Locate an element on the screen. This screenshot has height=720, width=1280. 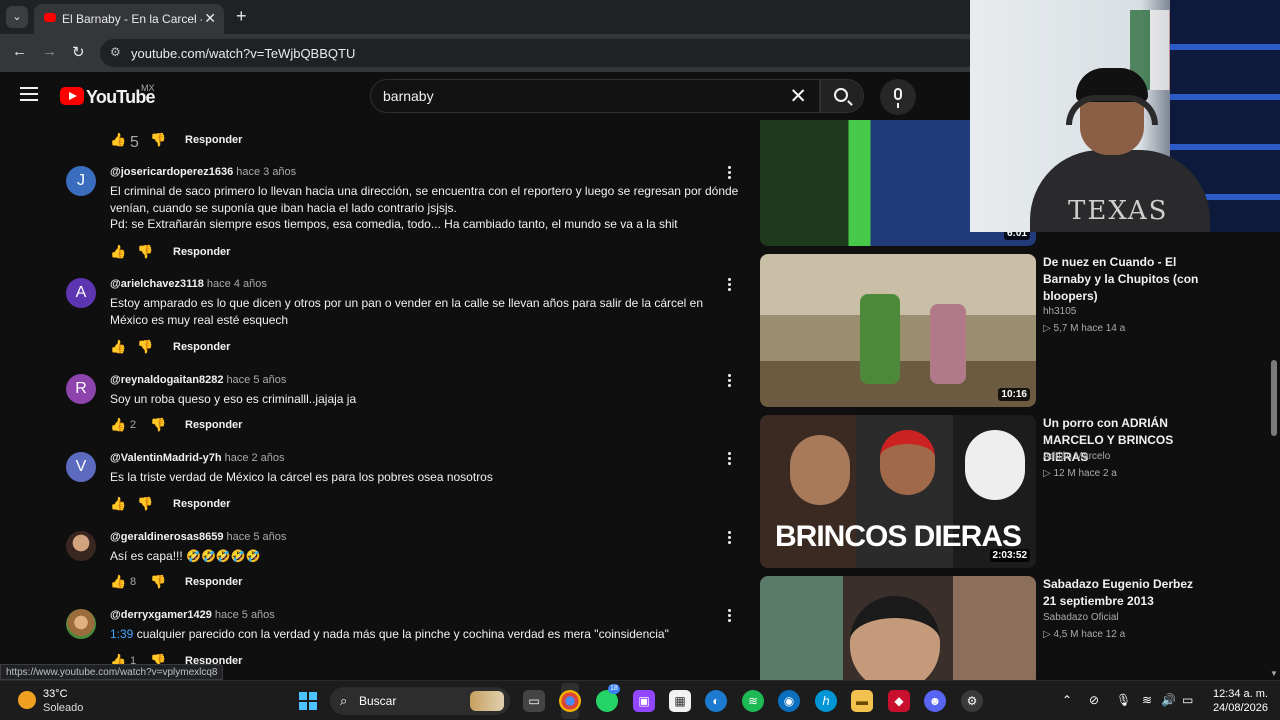
search-button is located at coordinates (842, 96).